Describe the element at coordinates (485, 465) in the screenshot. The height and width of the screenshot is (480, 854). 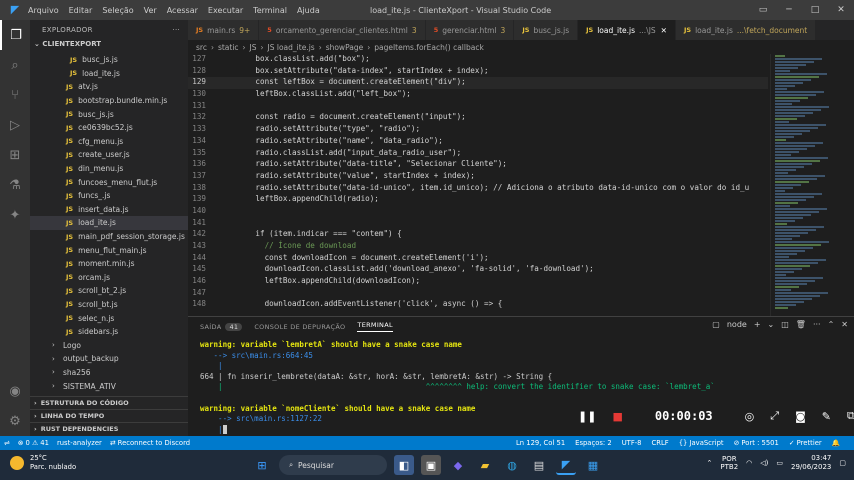
I see `file-explorer-icon: ▰` at that location.